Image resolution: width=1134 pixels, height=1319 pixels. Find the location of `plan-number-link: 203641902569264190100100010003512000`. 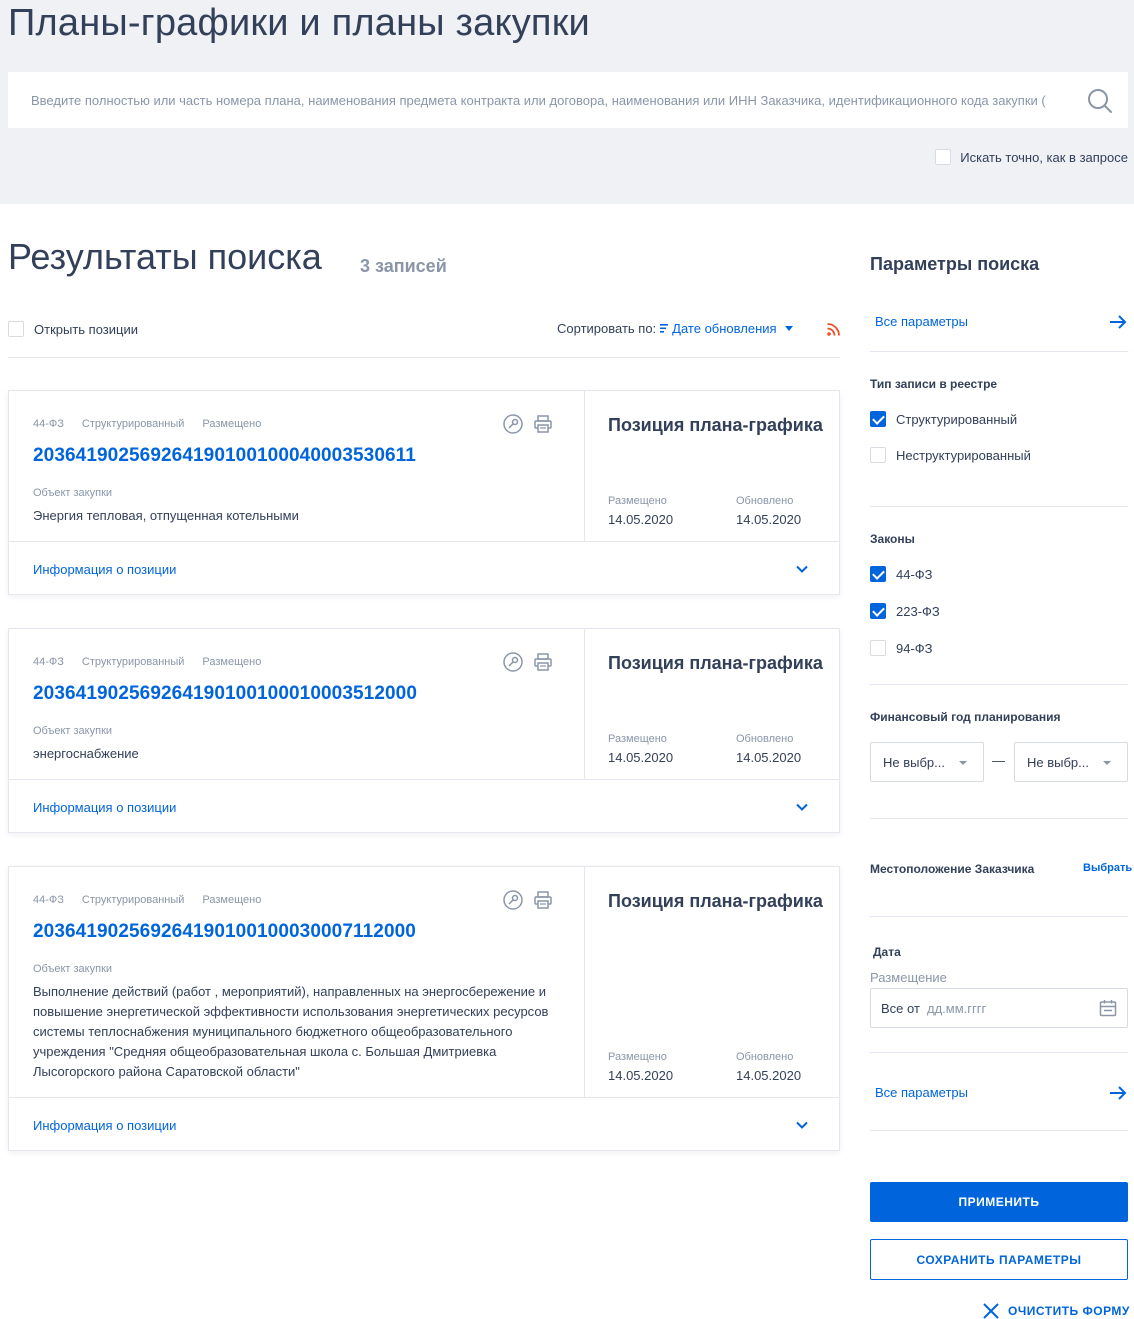

plan-number-link: 203641902569264190100100010003512000 is located at coordinates (225, 694).